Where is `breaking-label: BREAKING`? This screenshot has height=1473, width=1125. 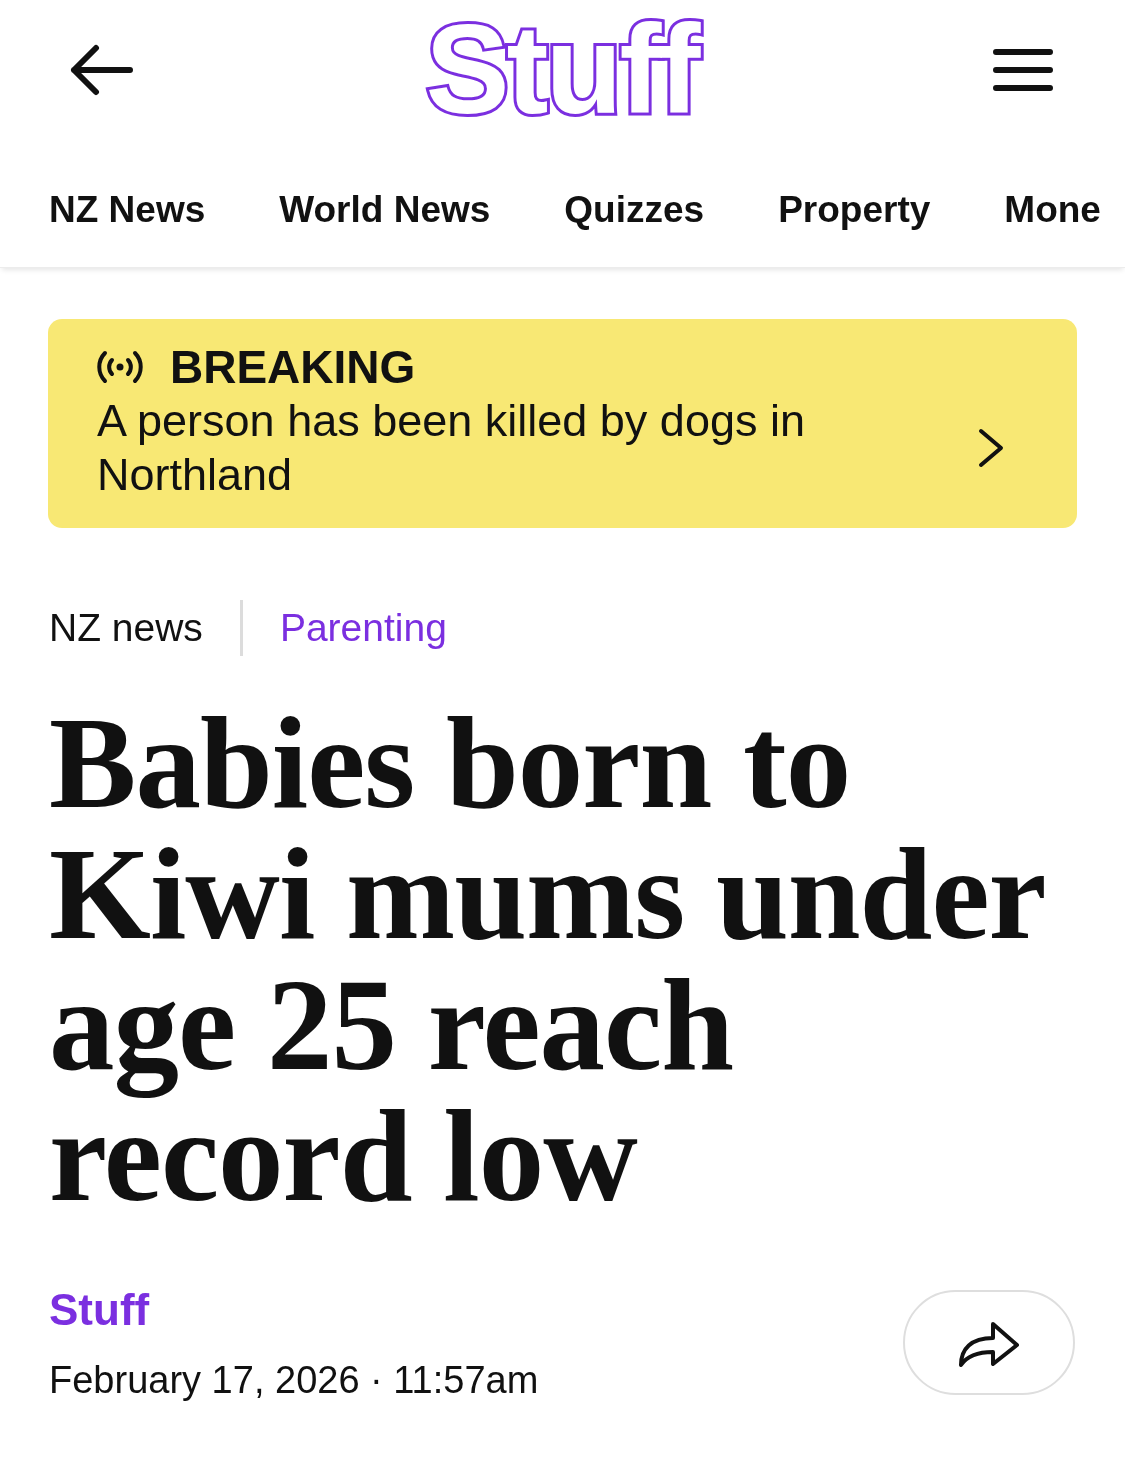 breaking-label: BREAKING is located at coordinates (293, 367).